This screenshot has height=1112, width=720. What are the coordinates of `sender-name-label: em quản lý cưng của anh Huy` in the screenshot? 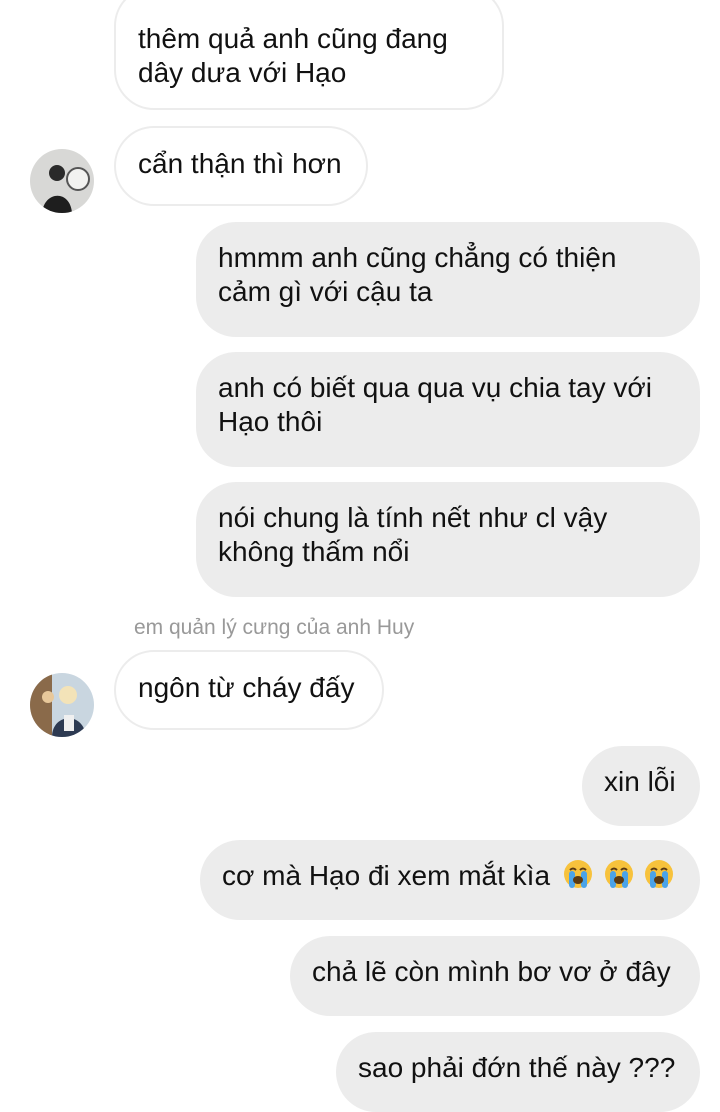 It's located at (274, 627).